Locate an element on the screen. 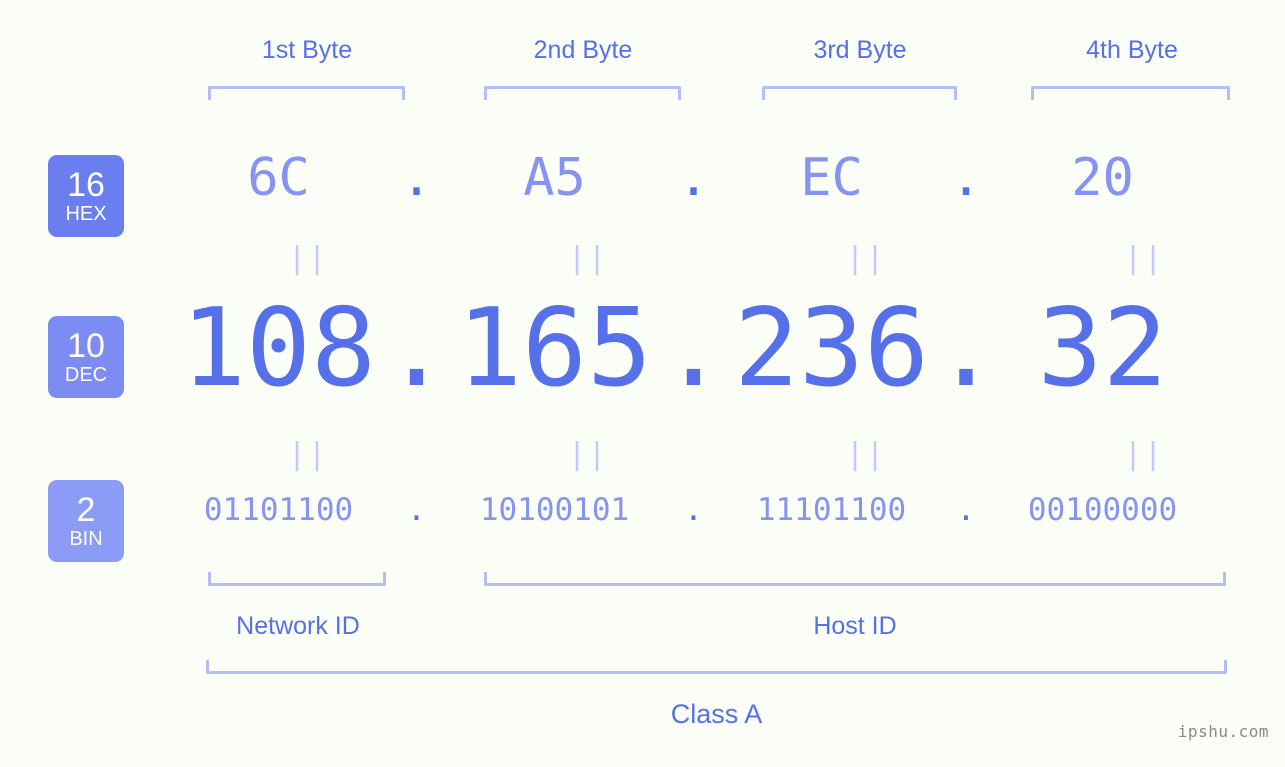 The height and width of the screenshot is (767, 1285). equals-mark-dec-bin-1: || is located at coordinates (308, 454).